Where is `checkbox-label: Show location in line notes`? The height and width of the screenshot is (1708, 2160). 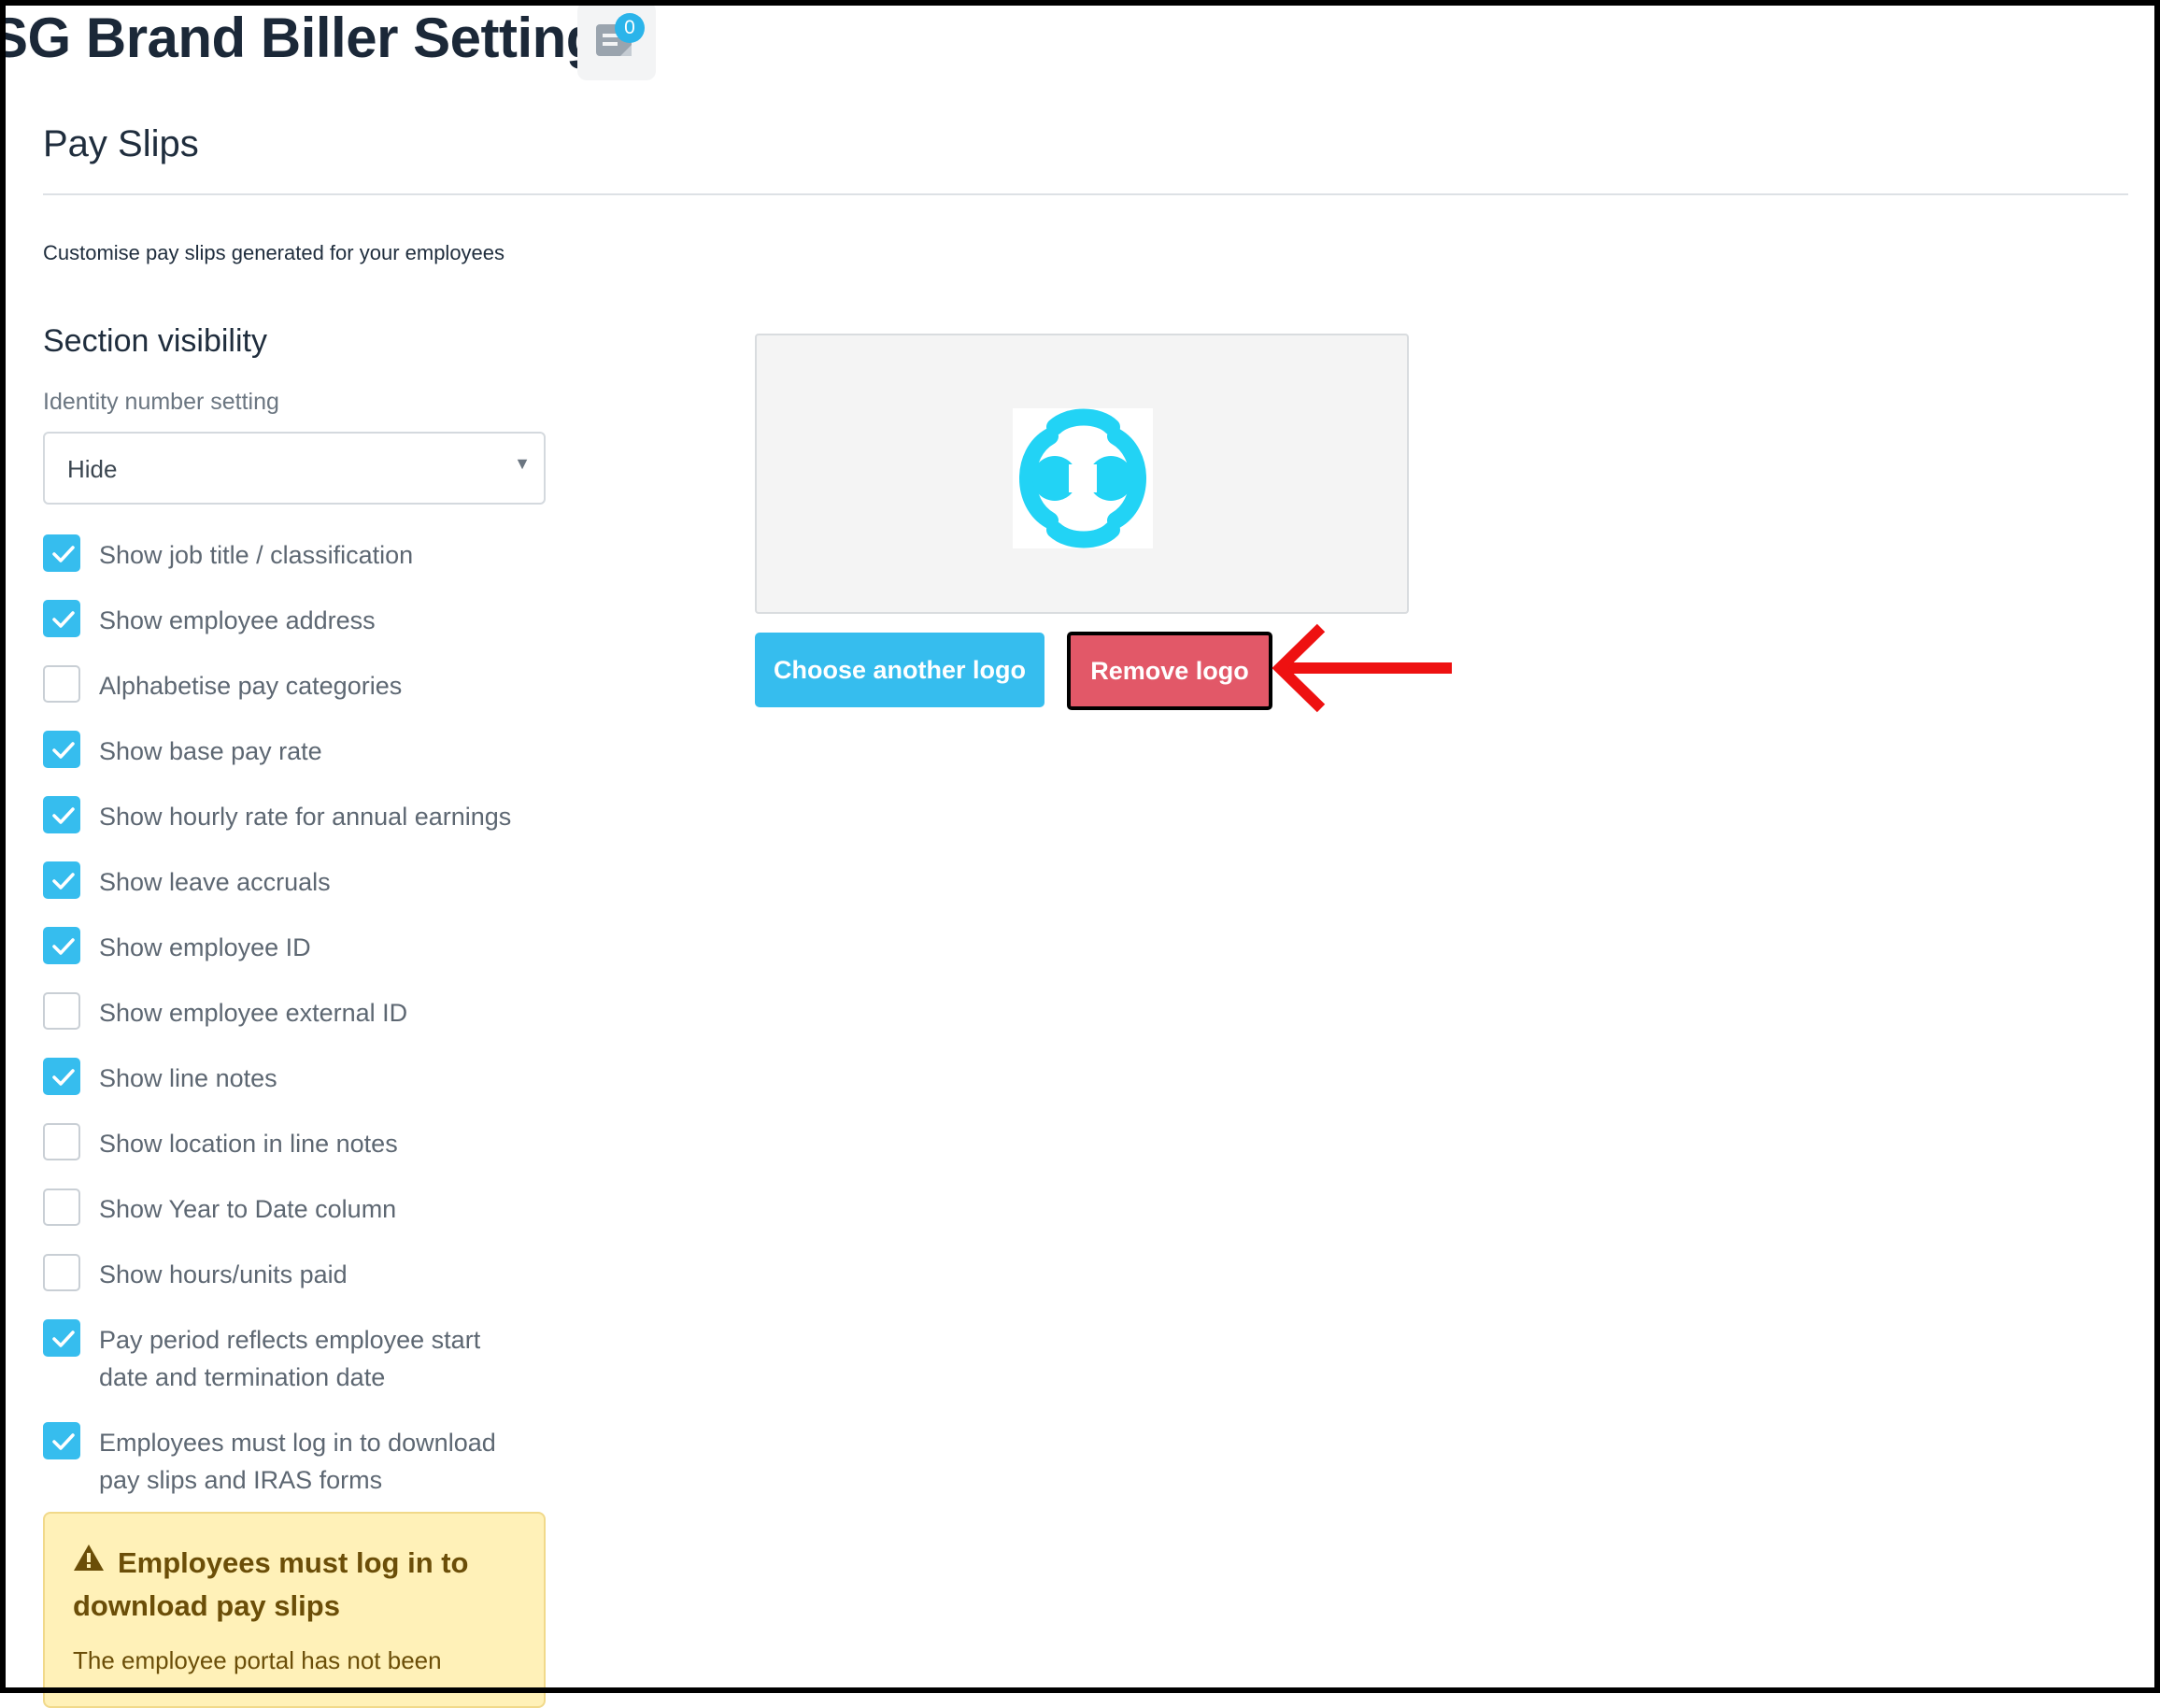
checkbox-label: Show location in line notes is located at coordinates (249, 1144).